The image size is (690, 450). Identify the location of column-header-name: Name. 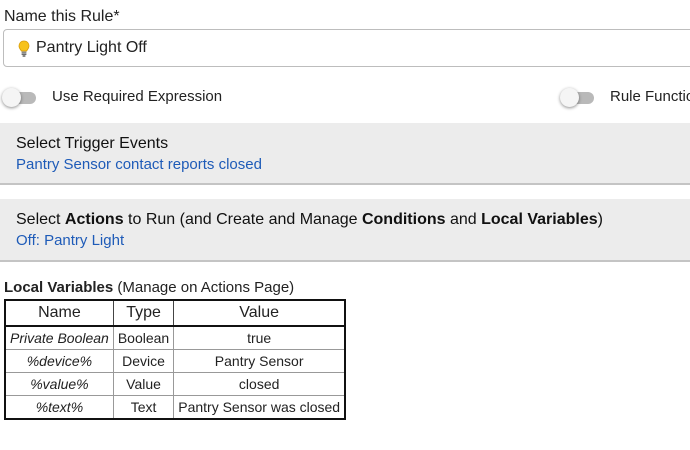
(59, 313).